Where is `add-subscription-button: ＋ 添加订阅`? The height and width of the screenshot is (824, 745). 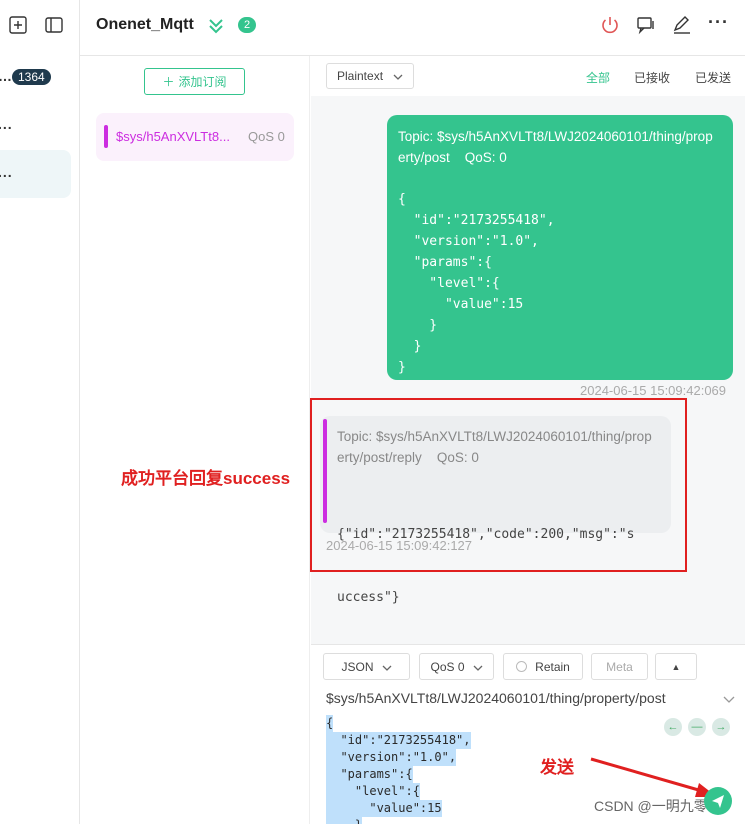
add-subscription-button: ＋ 添加订阅 is located at coordinates (194, 81).